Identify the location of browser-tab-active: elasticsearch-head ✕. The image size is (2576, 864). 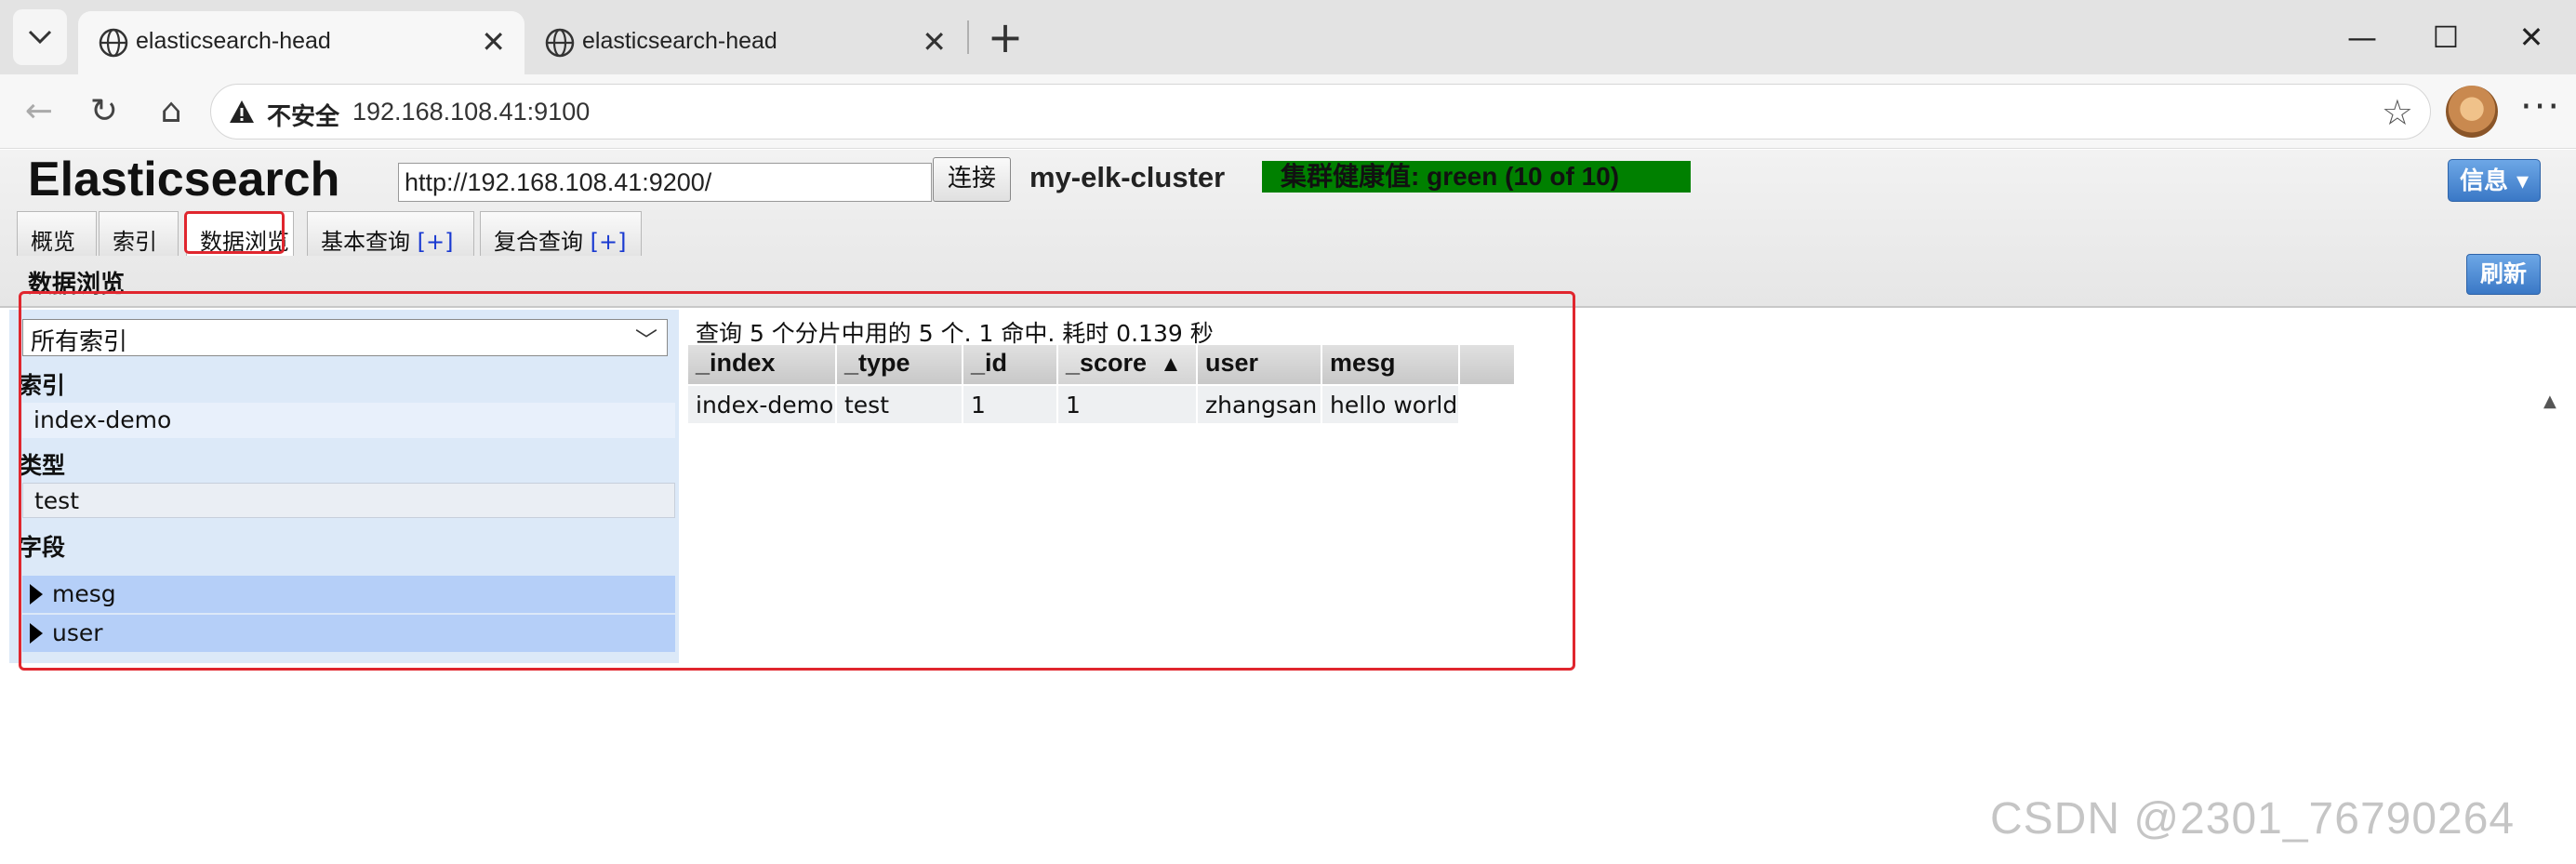
(301, 42).